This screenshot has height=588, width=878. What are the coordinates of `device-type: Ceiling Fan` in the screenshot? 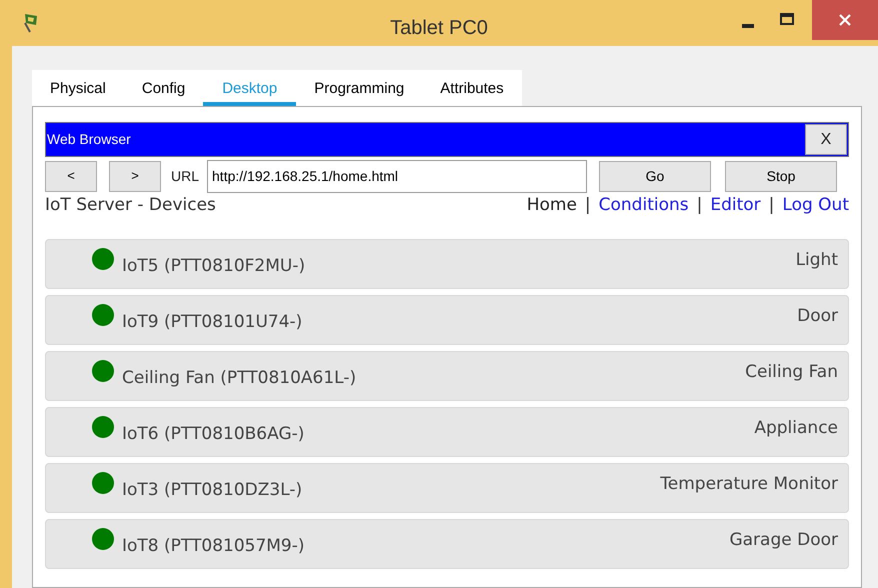 It's located at (791, 372).